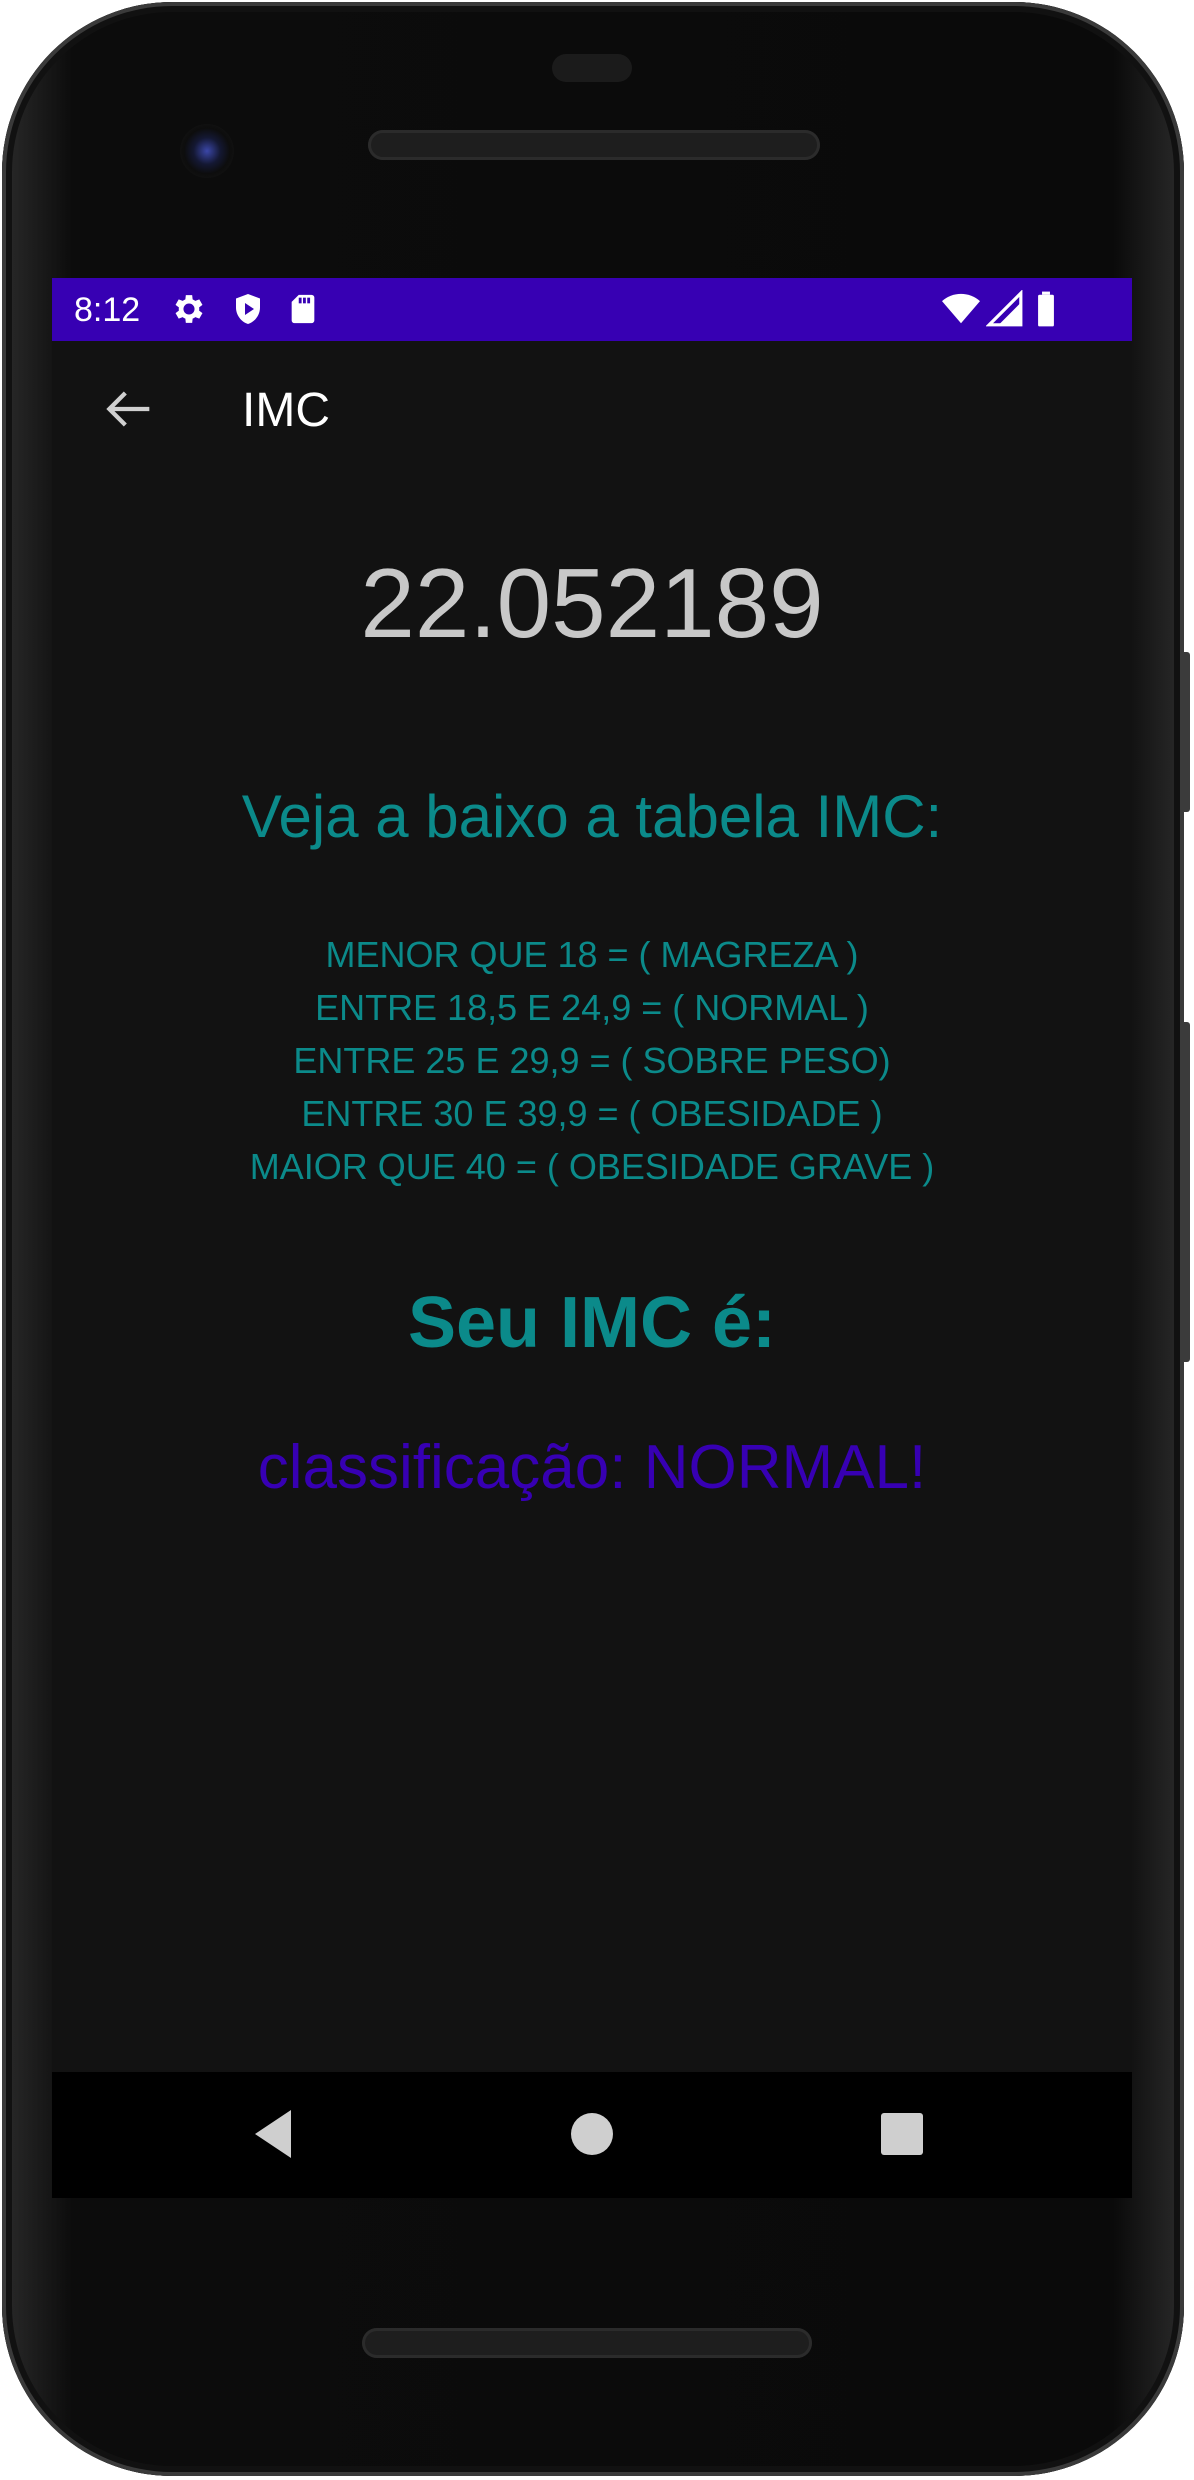 The height and width of the screenshot is (2480, 1194). Describe the element at coordinates (303, 311) in the screenshot. I see `sd-card-icon` at that location.